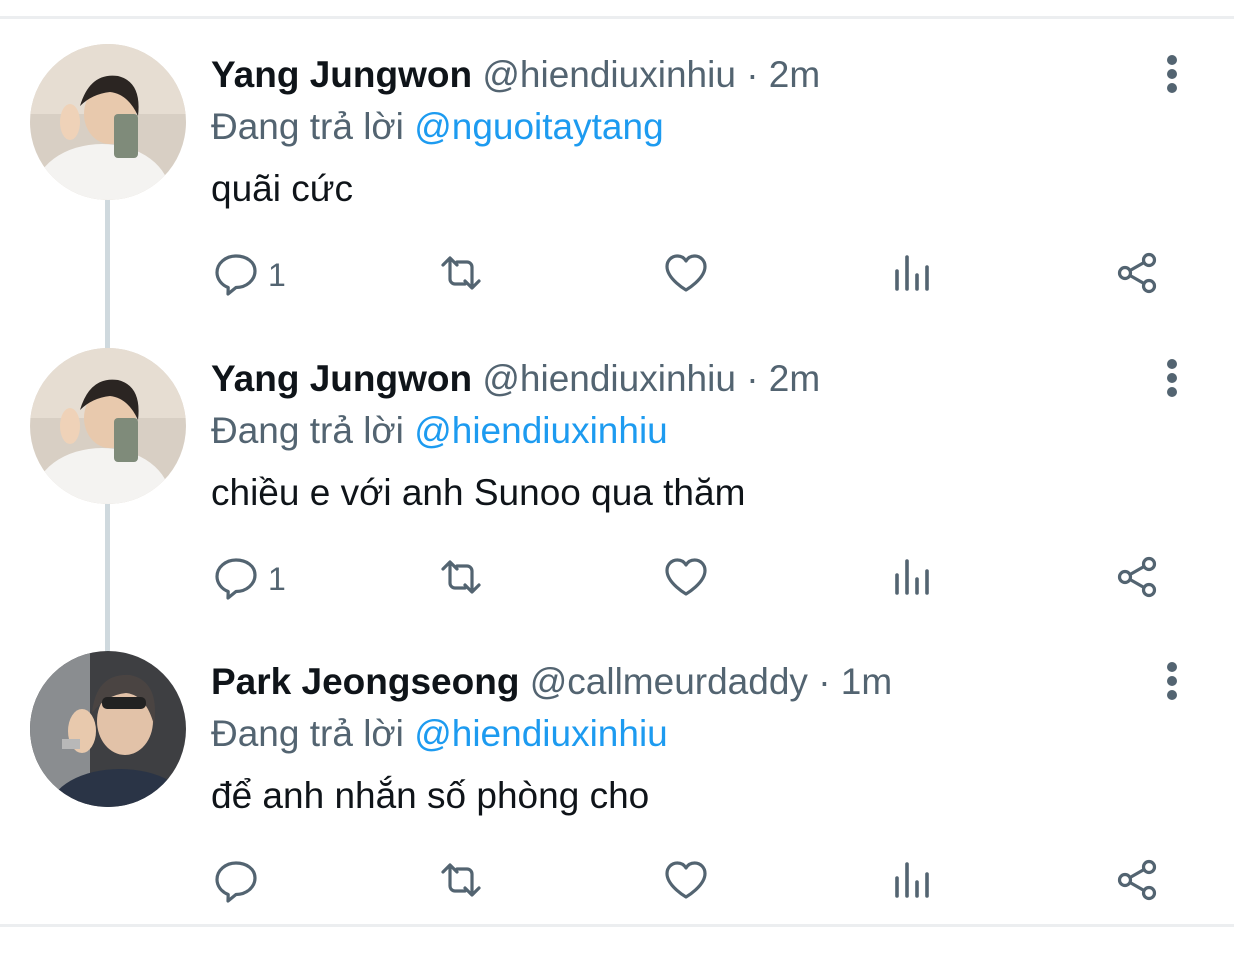 The height and width of the screenshot is (955, 1234). I want to click on tweet-header: Park Jeongseong @callmeurdaddy · 1m, so click(551, 682).